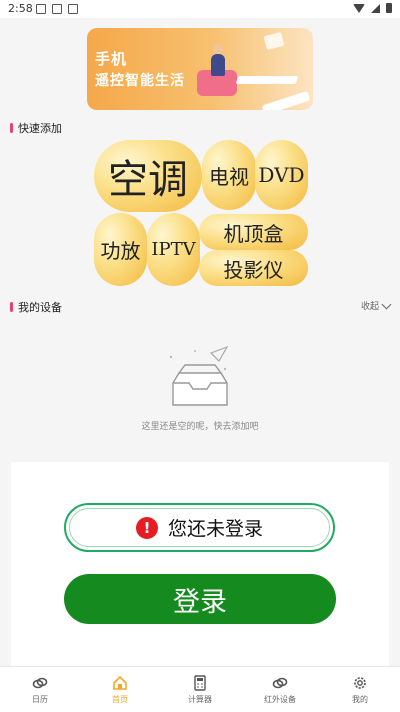 This screenshot has width=400, height=712. I want to click on banner-desk-illustration, so click(267, 80).